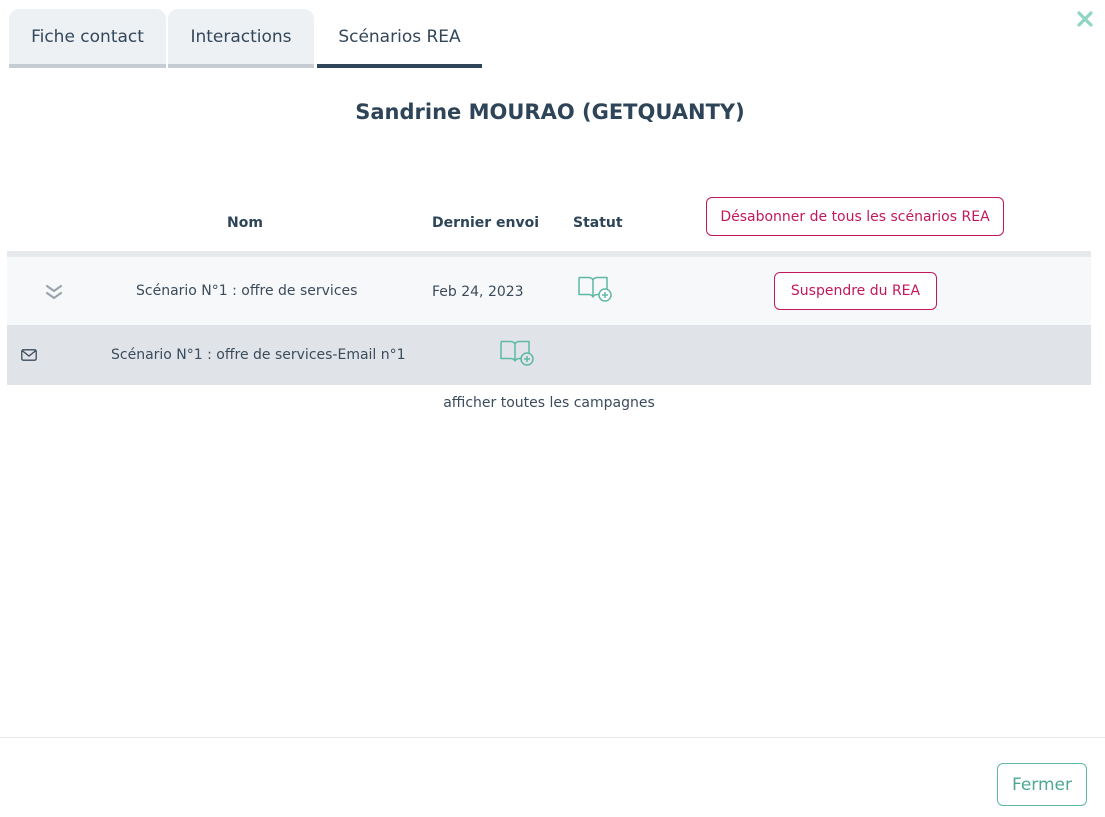  What do you see at coordinates (550, 112) in the screenshot?
I see `page-title: Sandrine MOURAO (GETQUANTY)` at bounding box center [550, 112].